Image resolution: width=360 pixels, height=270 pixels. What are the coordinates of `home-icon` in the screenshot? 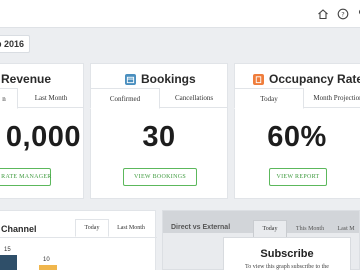 It's located at (323, 14).